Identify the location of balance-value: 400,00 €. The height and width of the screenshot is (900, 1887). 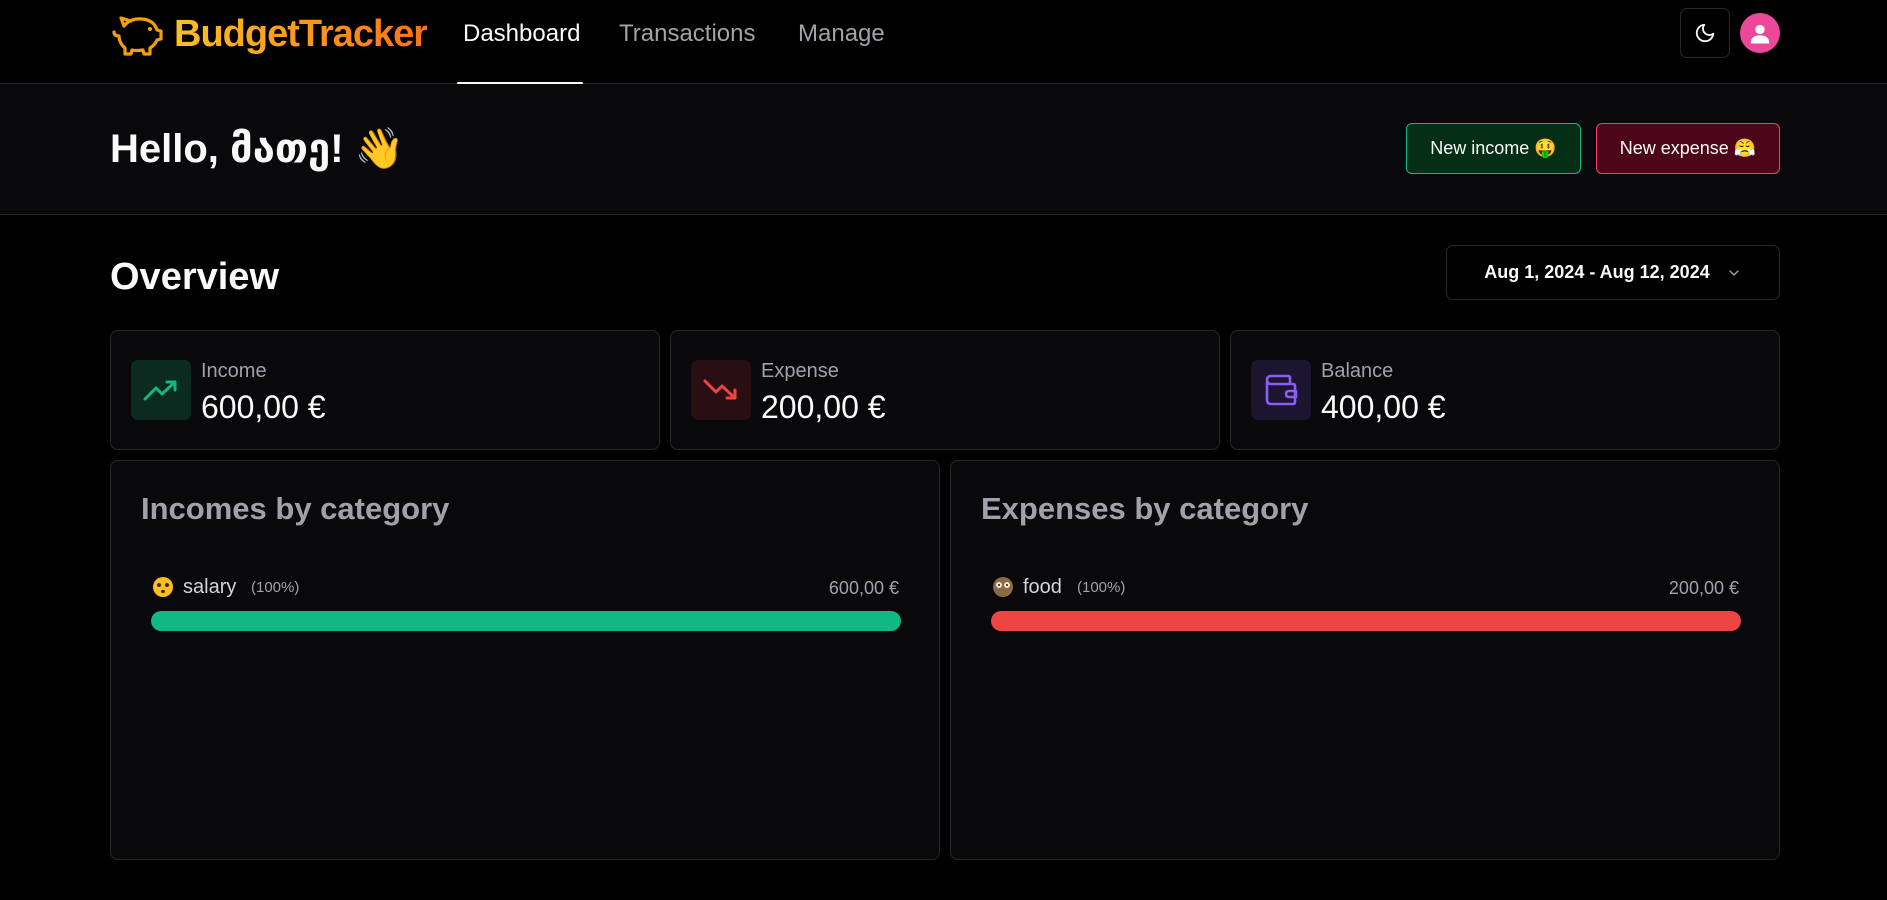
(1383, 407).